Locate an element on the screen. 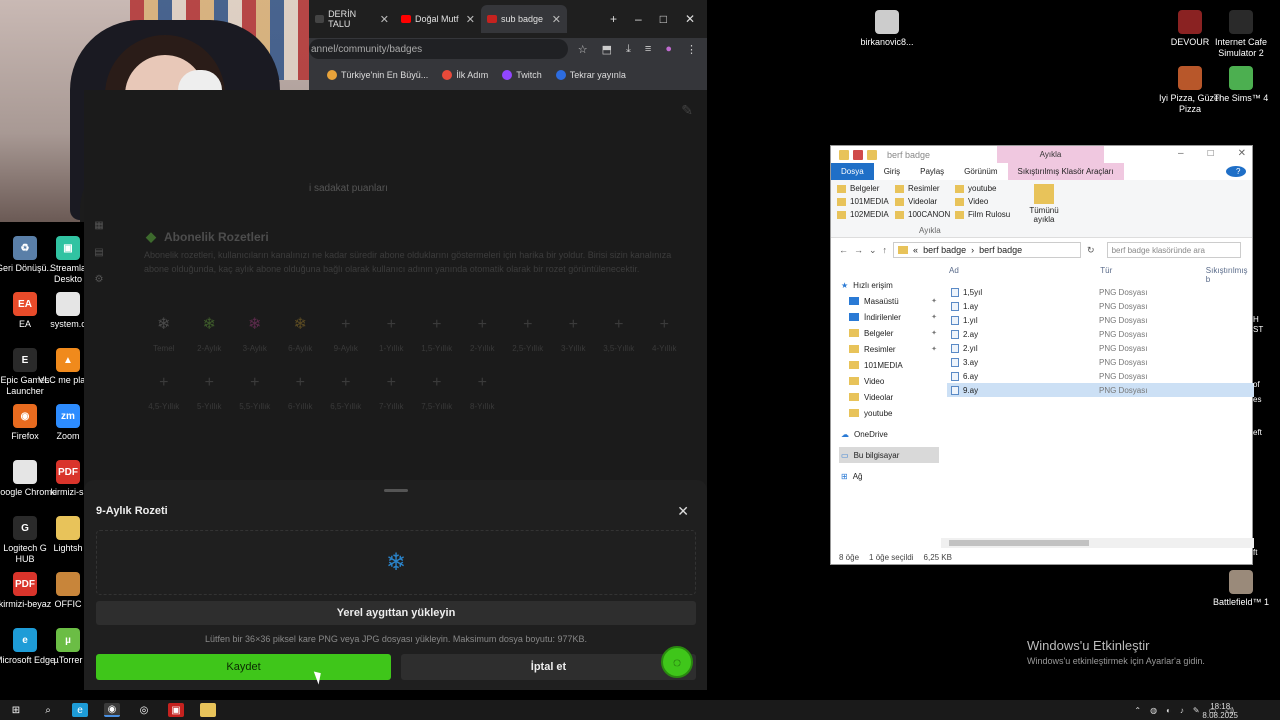 This screenshot has width=1280, height=720. address-breadcrumb: « berf badge › berf badge is located at coordinates (987, 250).